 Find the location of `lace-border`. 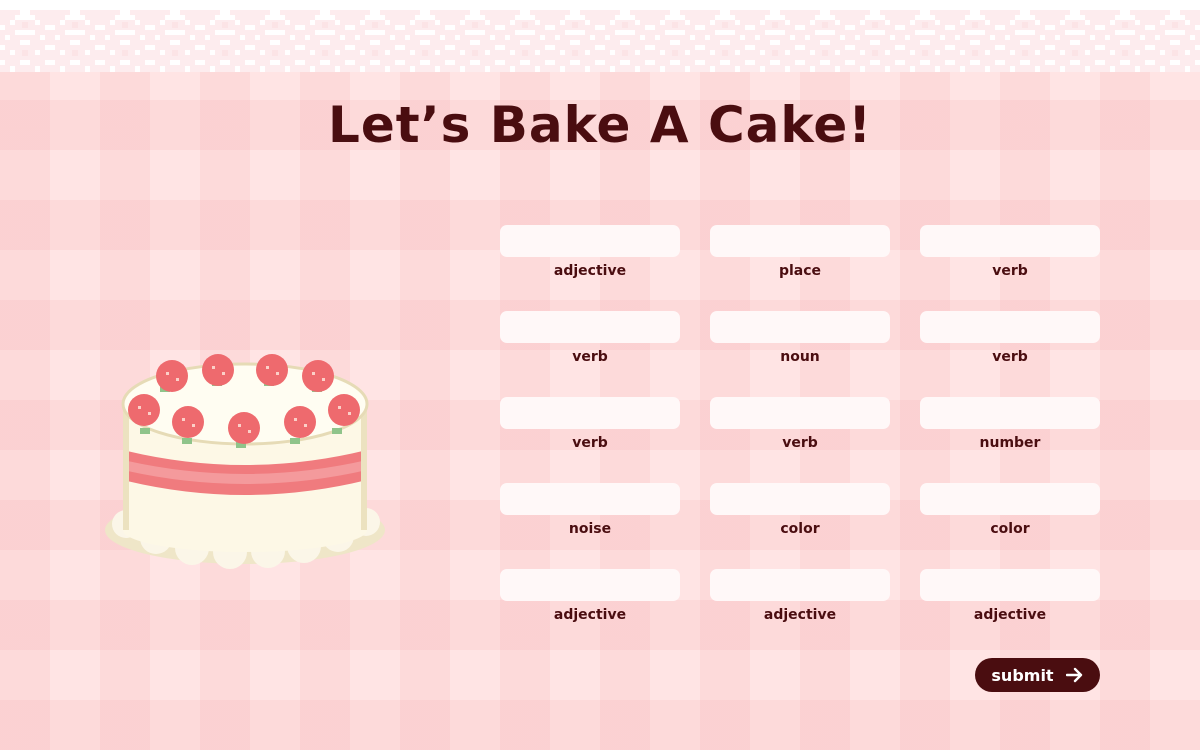

lace-border is located at coordinates (600, 36).